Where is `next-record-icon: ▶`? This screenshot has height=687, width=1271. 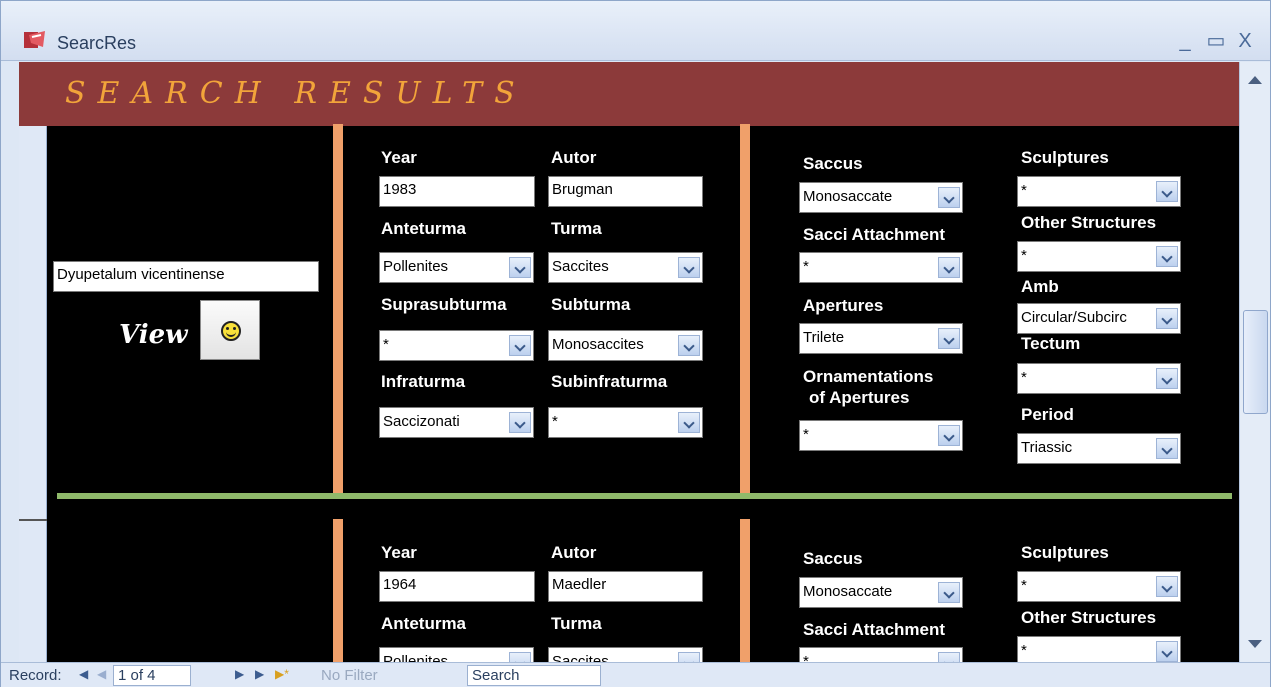 next-record-icon: ▶ is located at coordinates (239, 674).